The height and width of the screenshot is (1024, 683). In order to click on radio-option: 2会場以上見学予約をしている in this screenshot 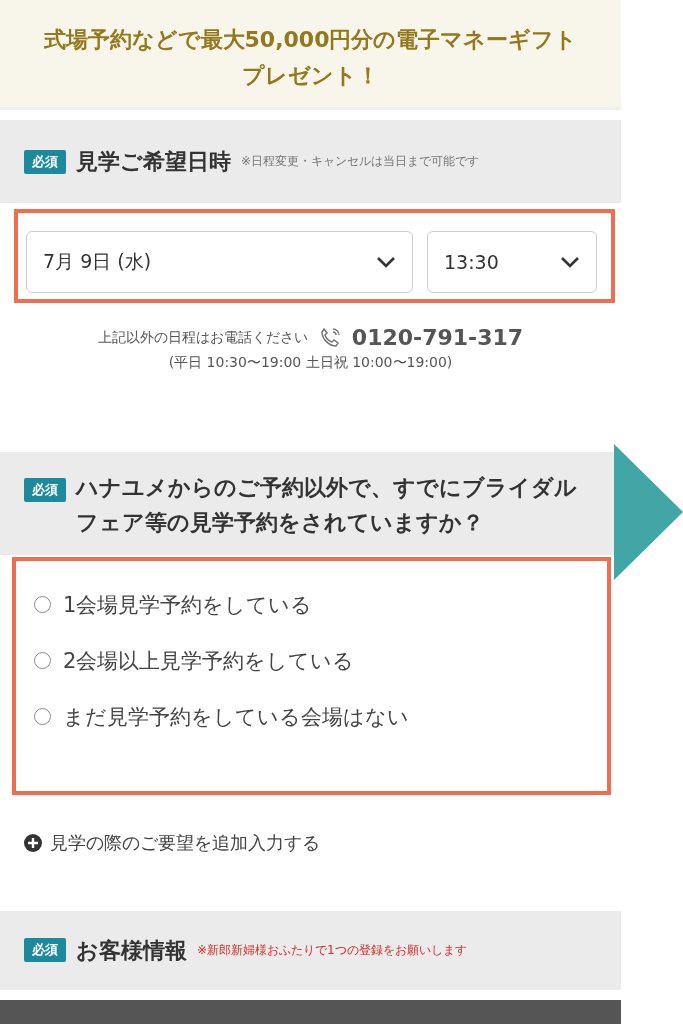, I will do `click(311, 660)`.